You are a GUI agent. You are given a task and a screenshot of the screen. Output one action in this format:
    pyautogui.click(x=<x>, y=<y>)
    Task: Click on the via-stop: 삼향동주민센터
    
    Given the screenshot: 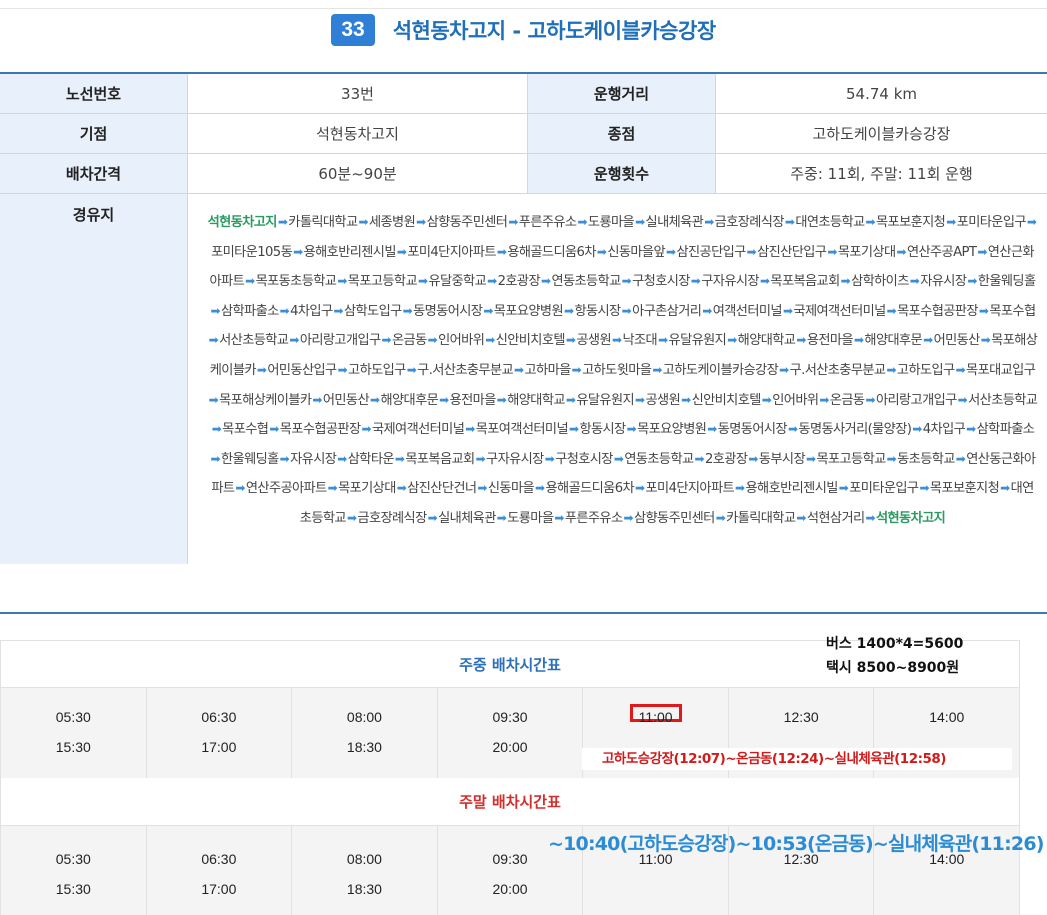 What is the action you would take?
    pyautogui.click(x=674, y=518)
    